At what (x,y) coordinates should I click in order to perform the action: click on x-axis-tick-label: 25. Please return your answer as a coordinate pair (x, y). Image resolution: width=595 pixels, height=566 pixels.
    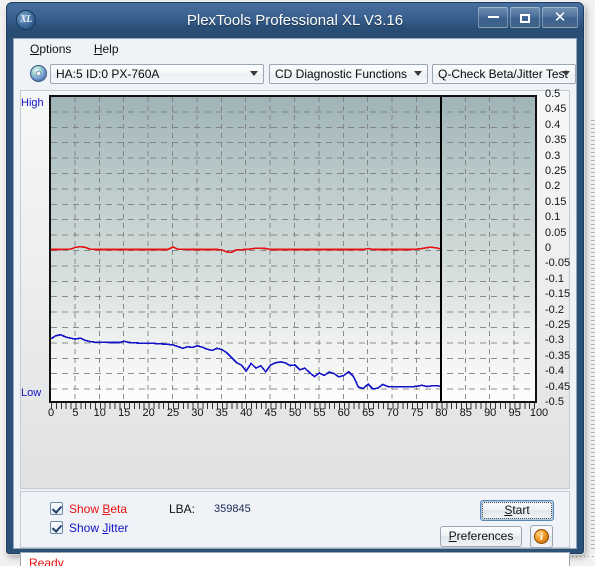
    Looking at the image, I should click on (173, 413).